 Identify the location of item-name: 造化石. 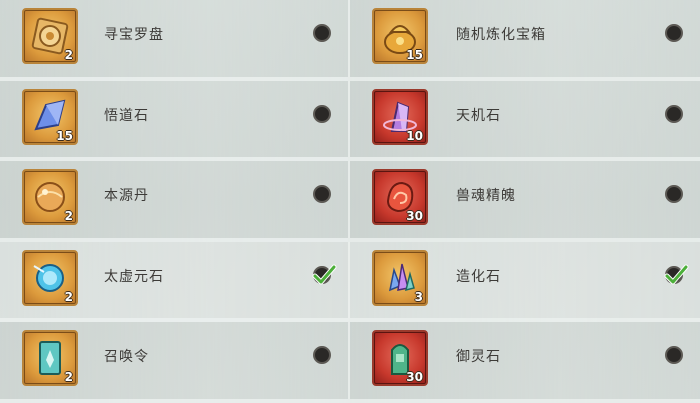
(478, 276).